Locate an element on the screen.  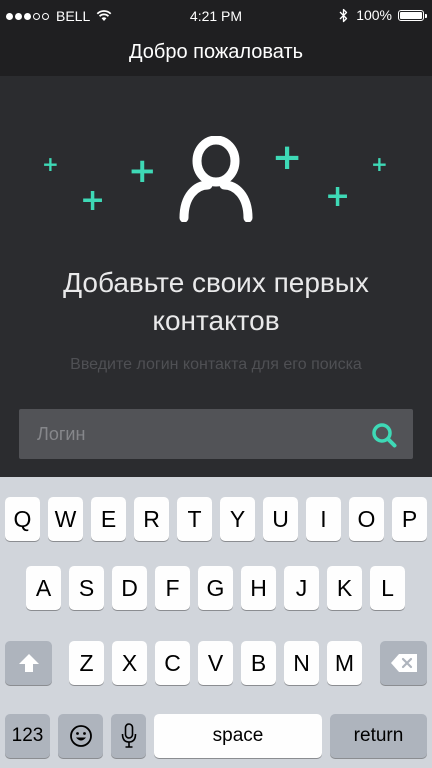
search-bar is located at coordinates (216, 434).